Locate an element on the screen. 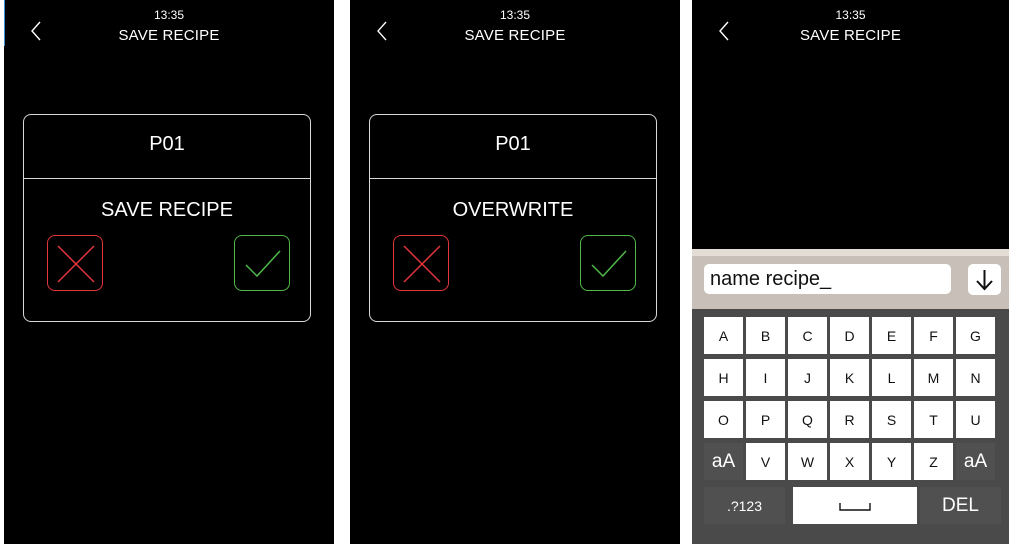 The height and width of the screenshot is (544, 1009). key-k: K is located at coordinates (849, 377).